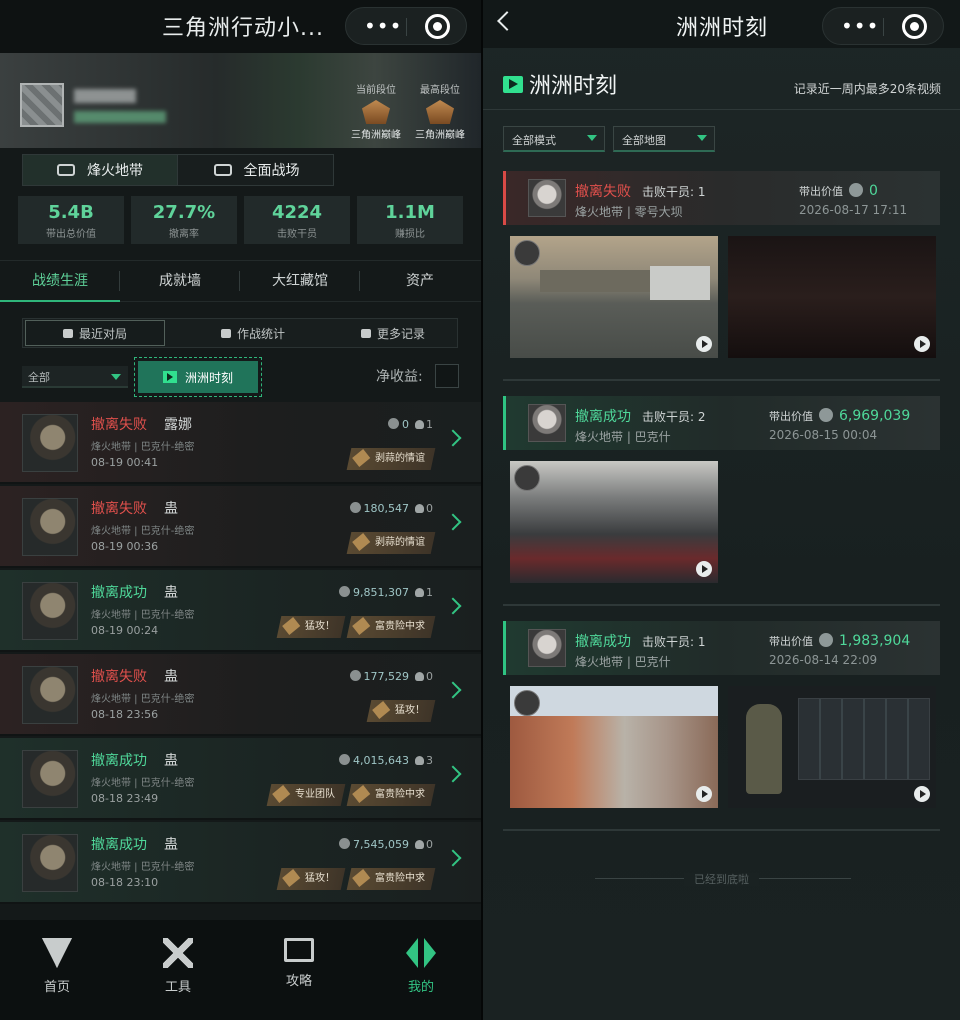  What do you see at coordinates (391, 879) in the screenshot?
I see `match-badge: 富贵险中求` at bounding box center [391, 879].